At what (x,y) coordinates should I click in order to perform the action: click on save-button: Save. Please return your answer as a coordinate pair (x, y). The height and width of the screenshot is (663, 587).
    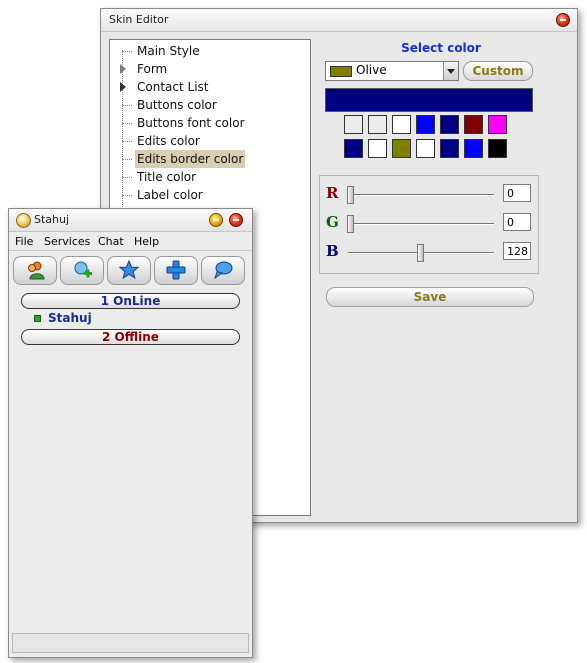
    Looking at the image, I should click on (430, 297).